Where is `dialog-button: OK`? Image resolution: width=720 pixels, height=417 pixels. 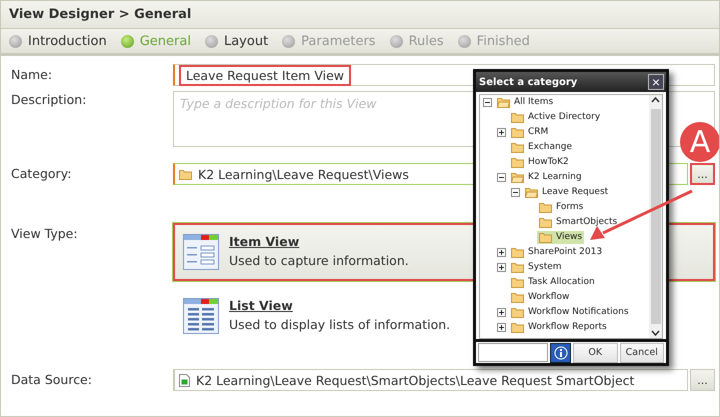 dialog-button: OK is located at coordinates (595, 352).